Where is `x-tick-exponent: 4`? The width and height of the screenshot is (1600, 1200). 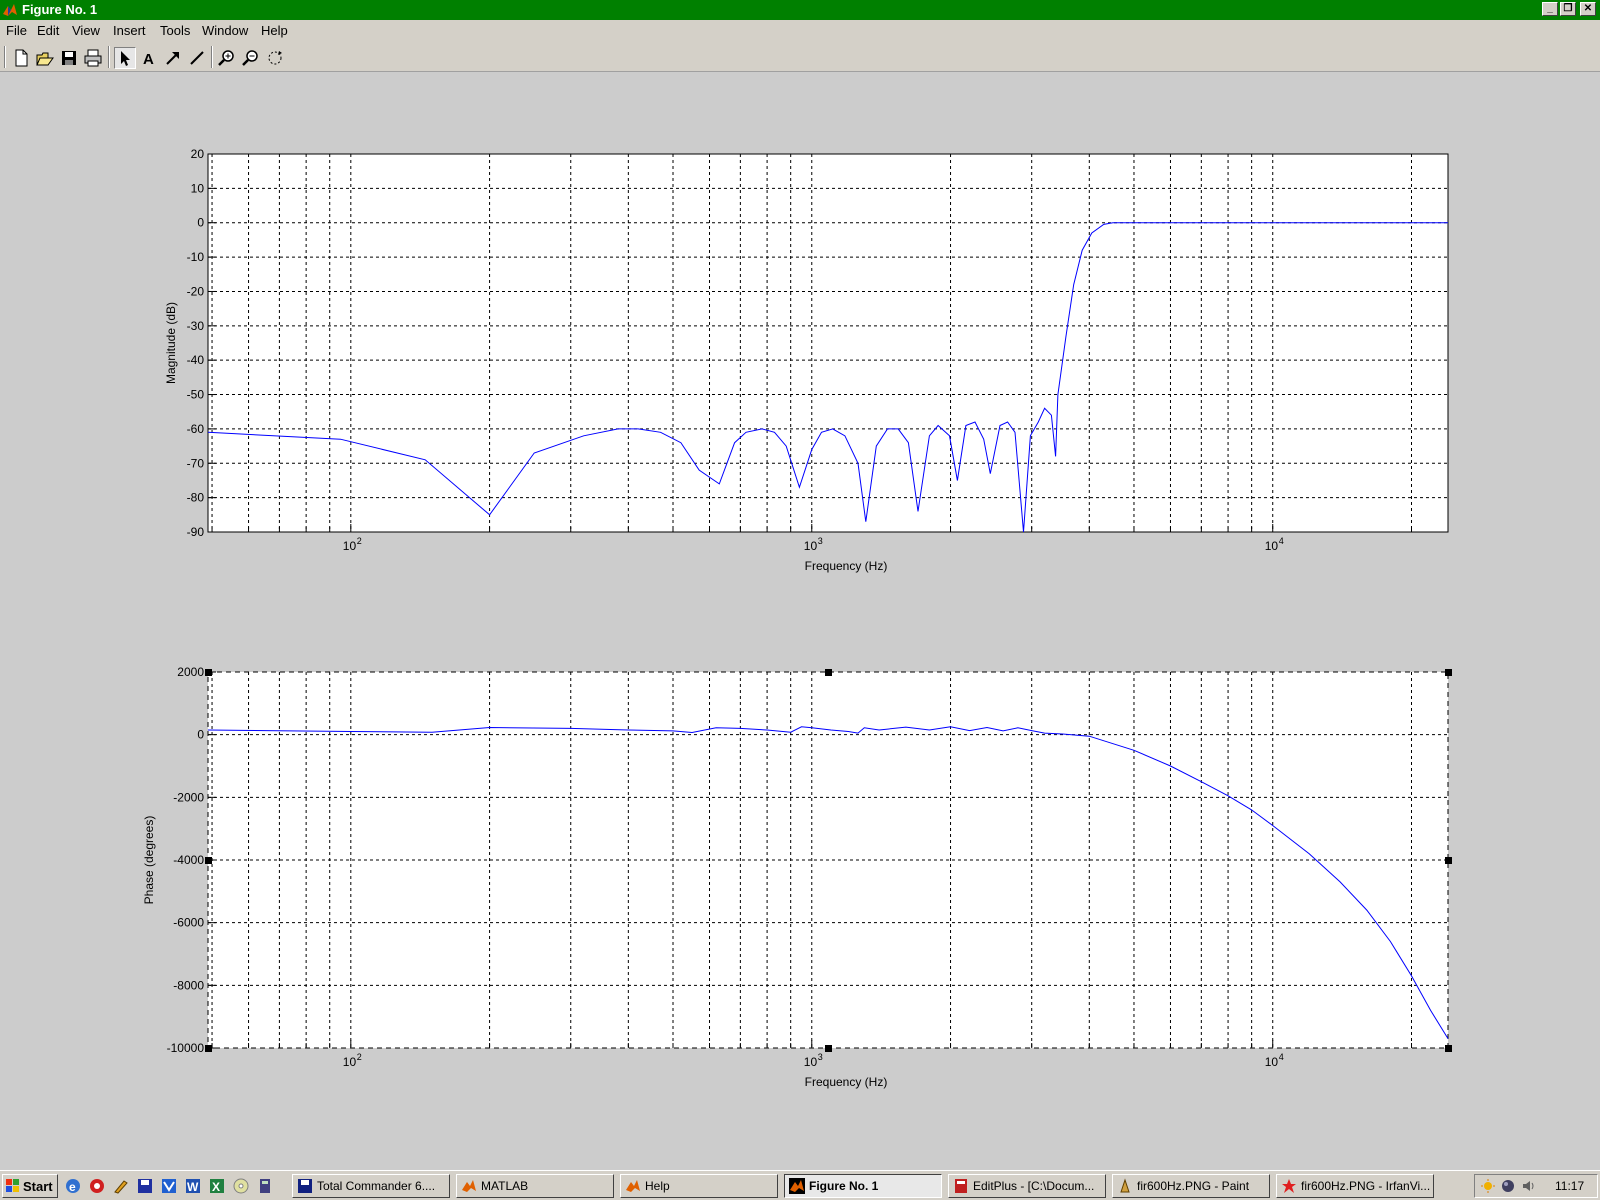
x-tick-exponent: 4 is located at coordinates (1281, 1057).